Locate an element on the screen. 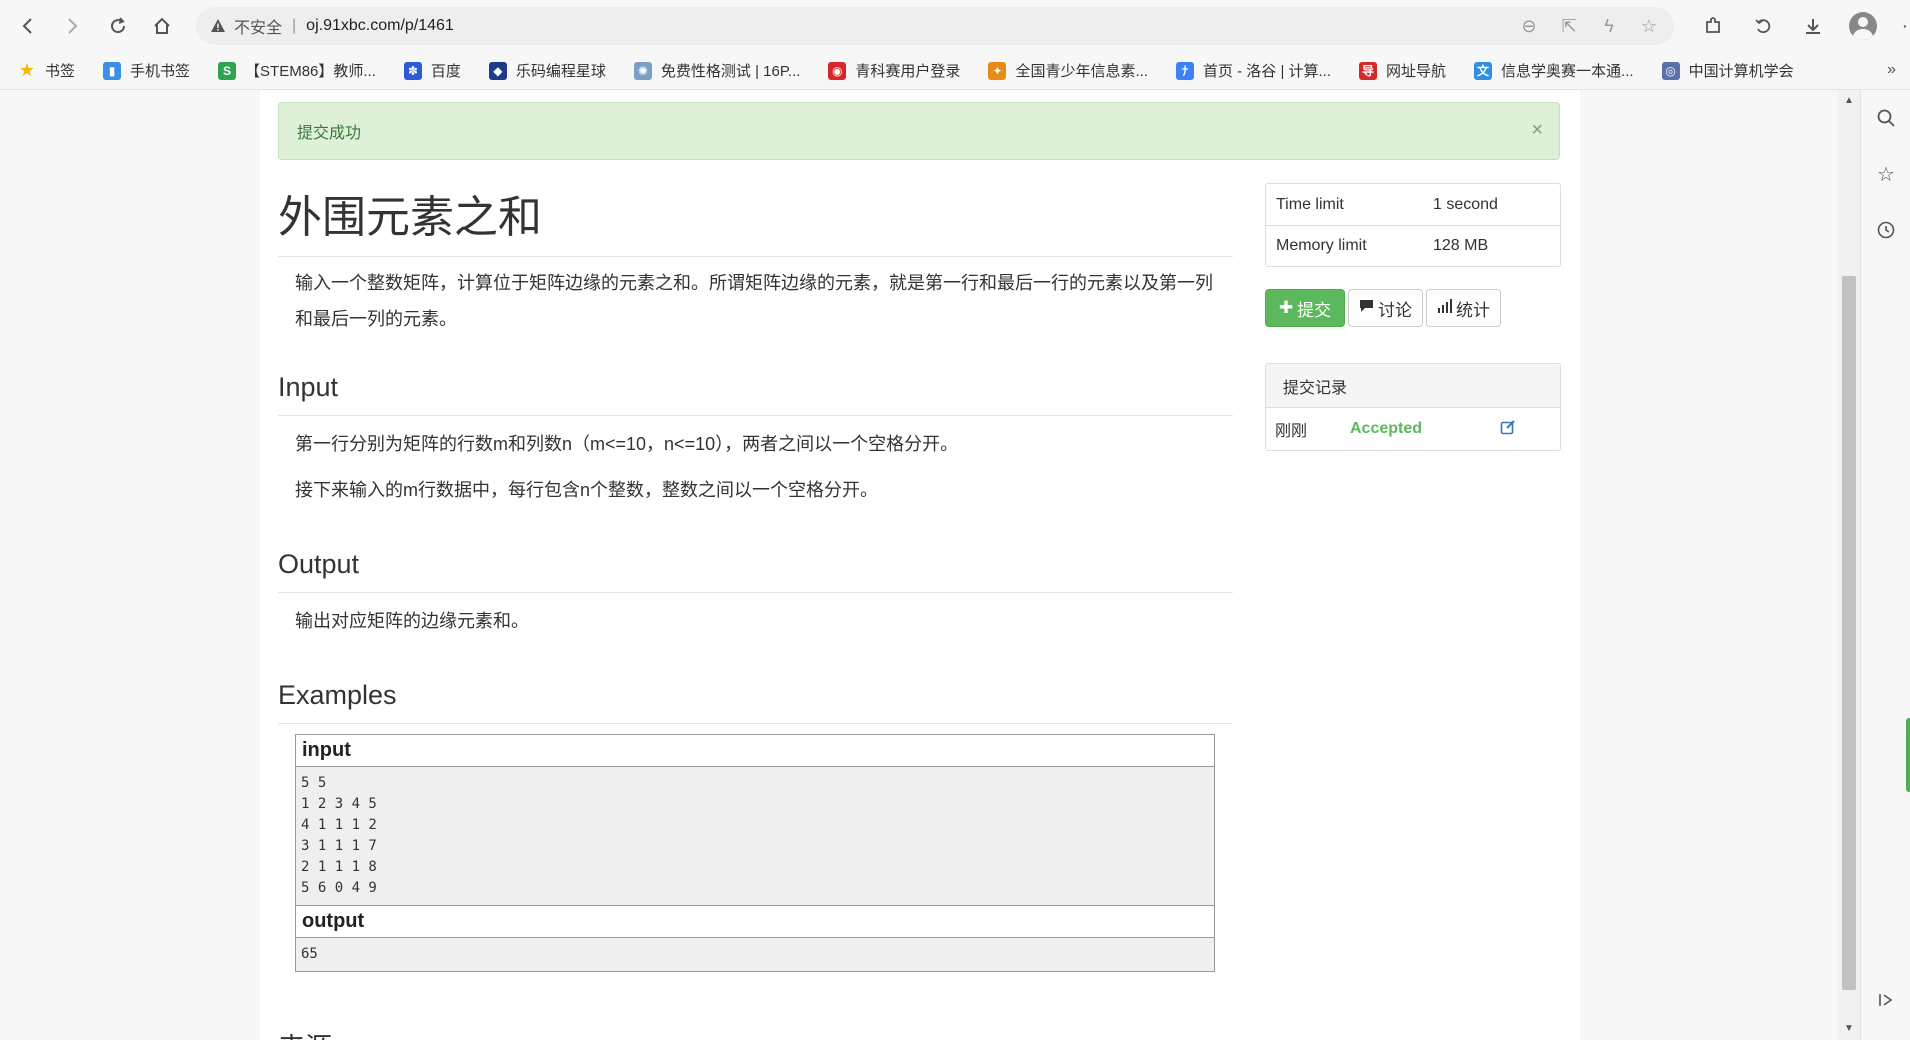 The width and height of the screenshot is (1910, 1040). history-icon is located at coordinates (1763, 26).